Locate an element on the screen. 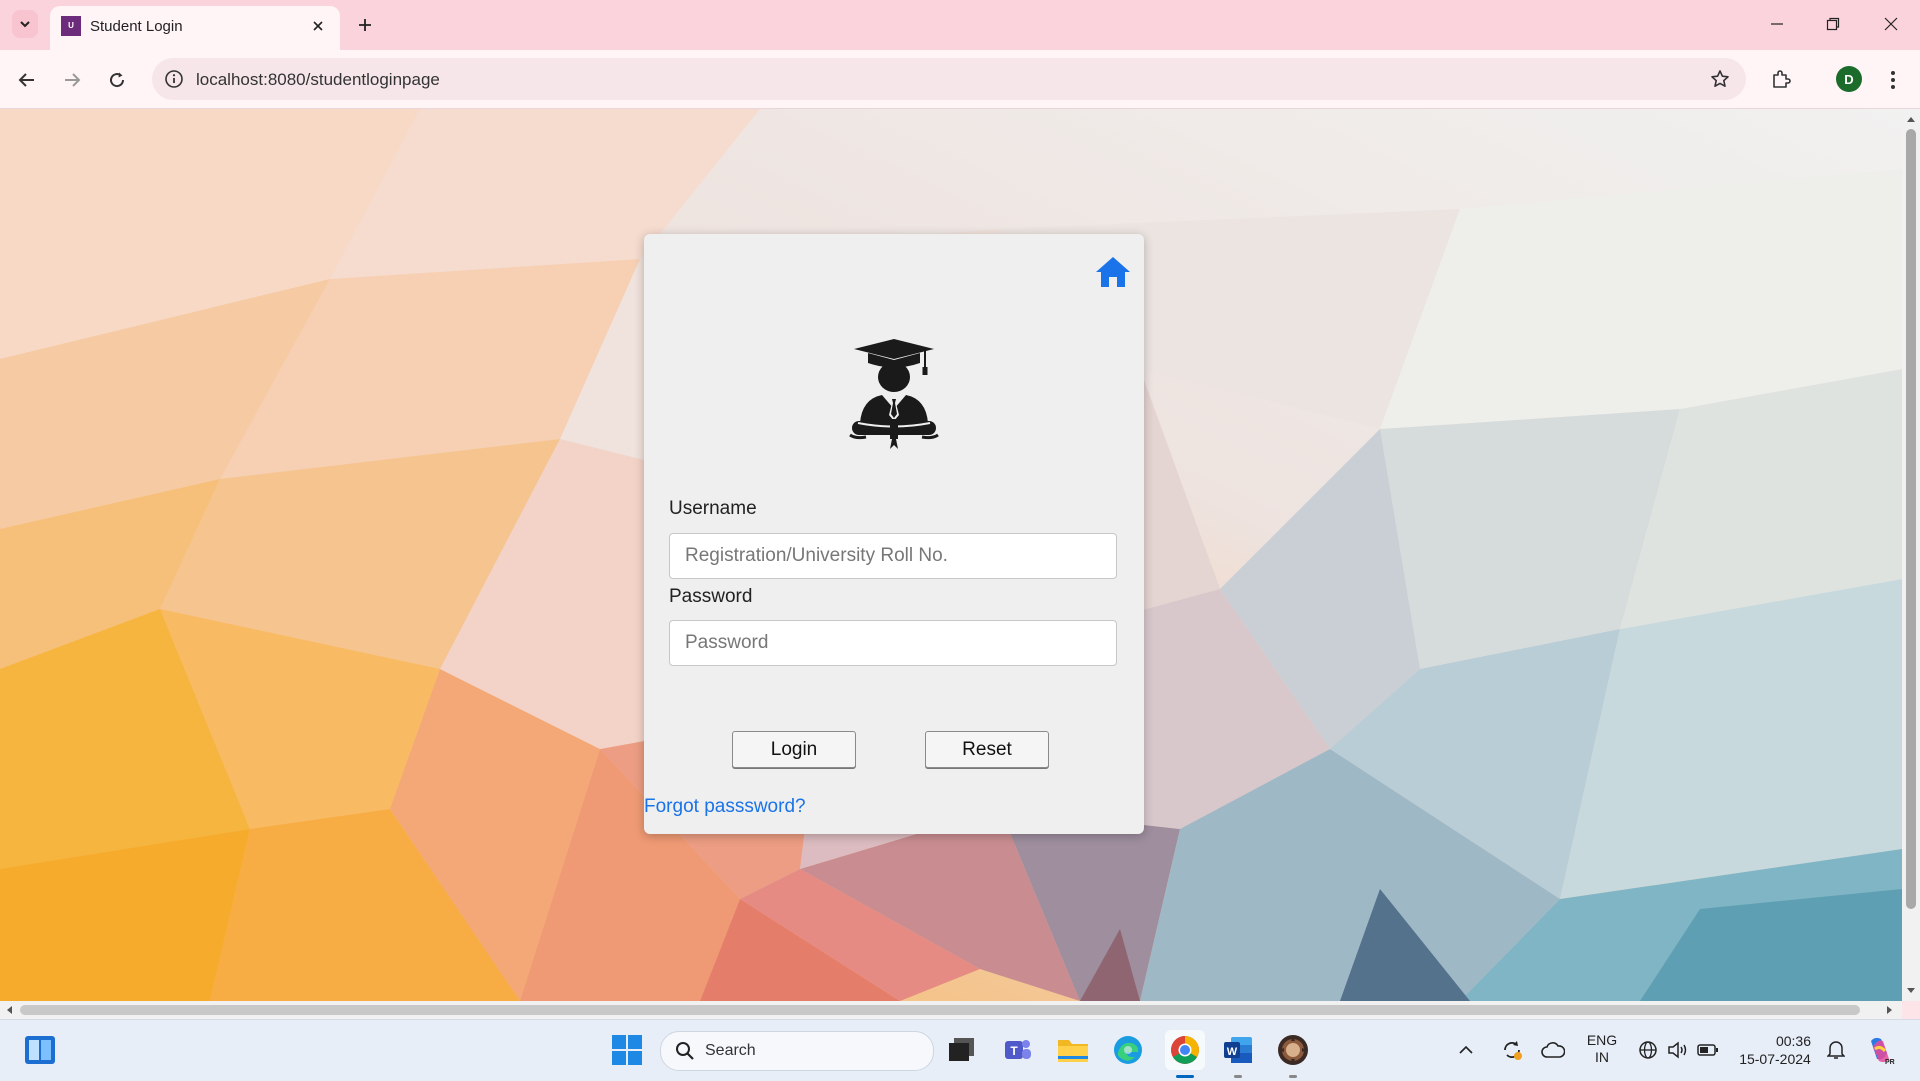  forgot-password-link: Forgot passsword? is located at coordinates (725, 807).